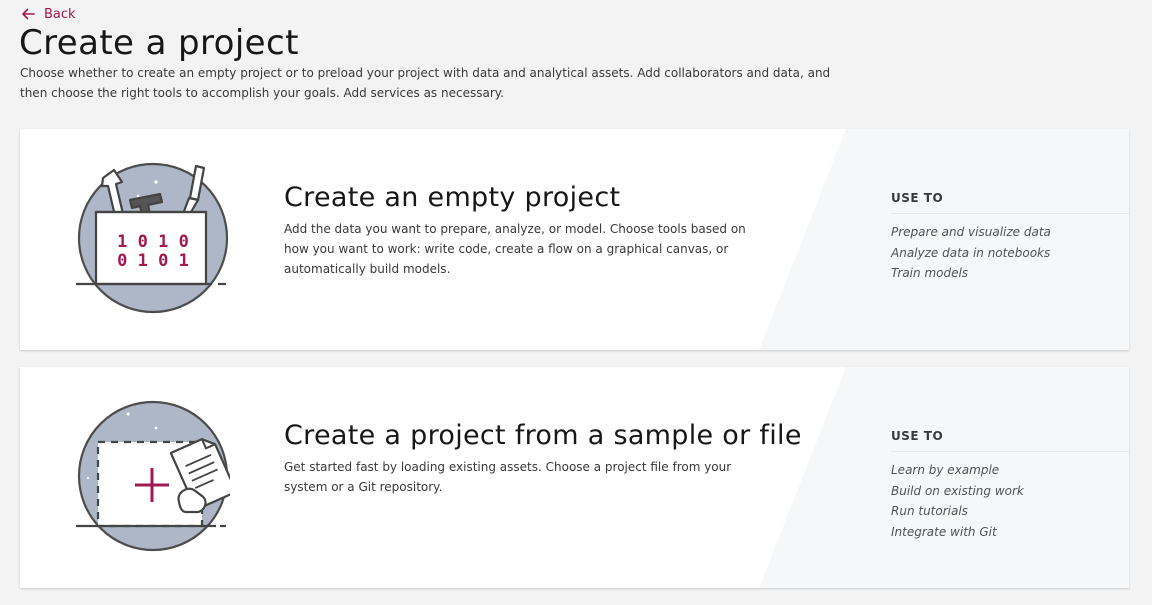  Describe the element at coordinates (153, 242) in the screenshot. I see `binary-row-1: 1 0 1 0` at that location.